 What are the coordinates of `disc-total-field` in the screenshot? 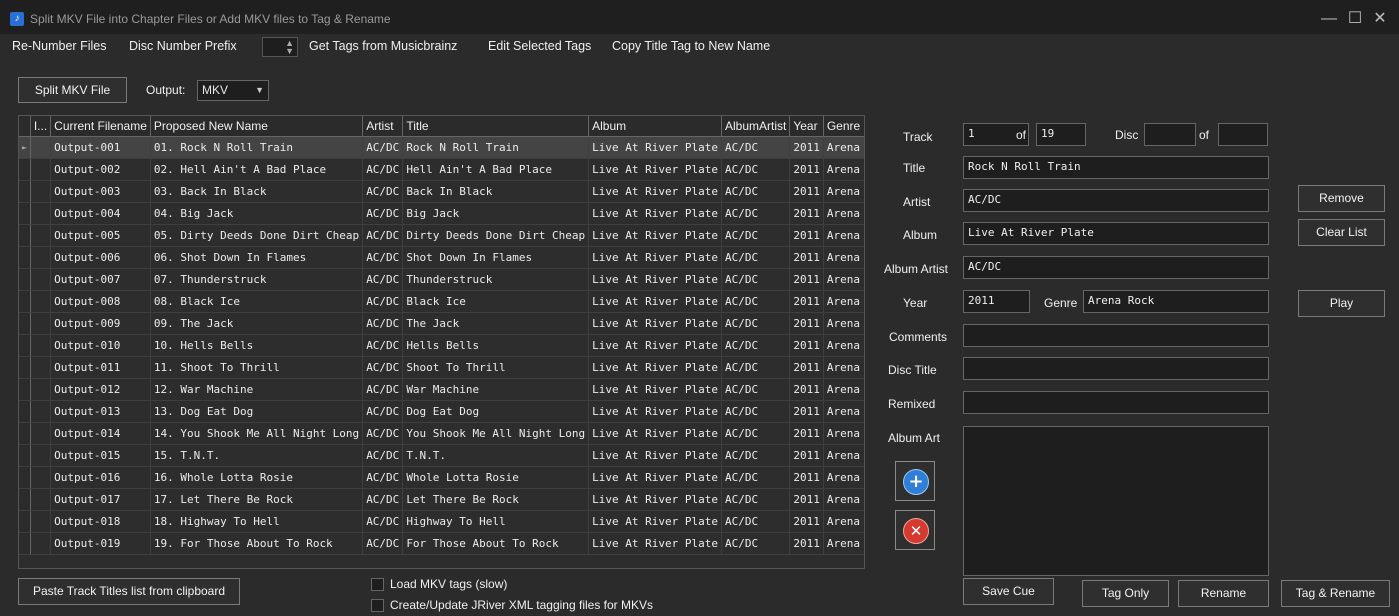 It's located at (1243, 134).